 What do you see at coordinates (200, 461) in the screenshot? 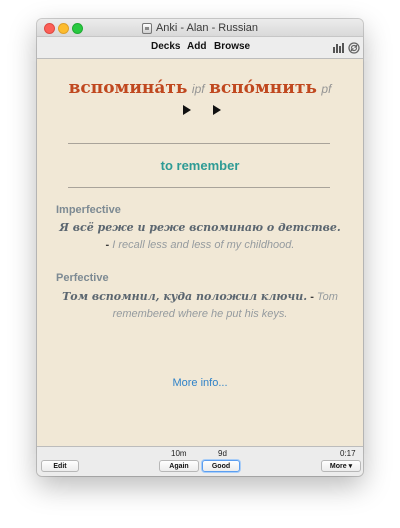
I see `answer-bar: 10m 9d 0:17 Edit Again Good More ▾` at bounding box center [200, 461].